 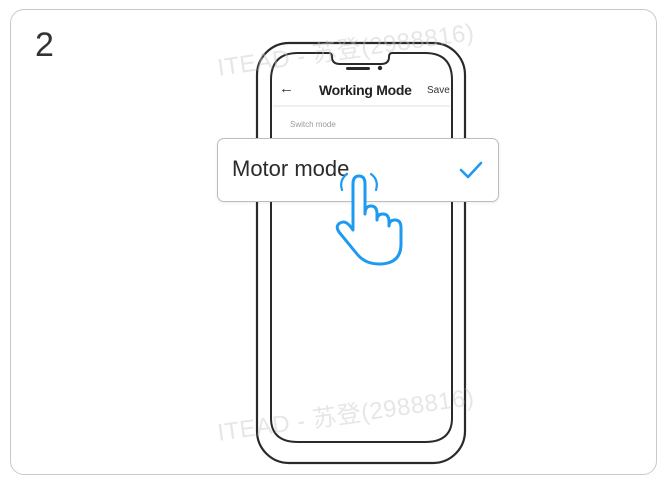 I want to click on hand-pointer-icon, so click(x=369, y=219).